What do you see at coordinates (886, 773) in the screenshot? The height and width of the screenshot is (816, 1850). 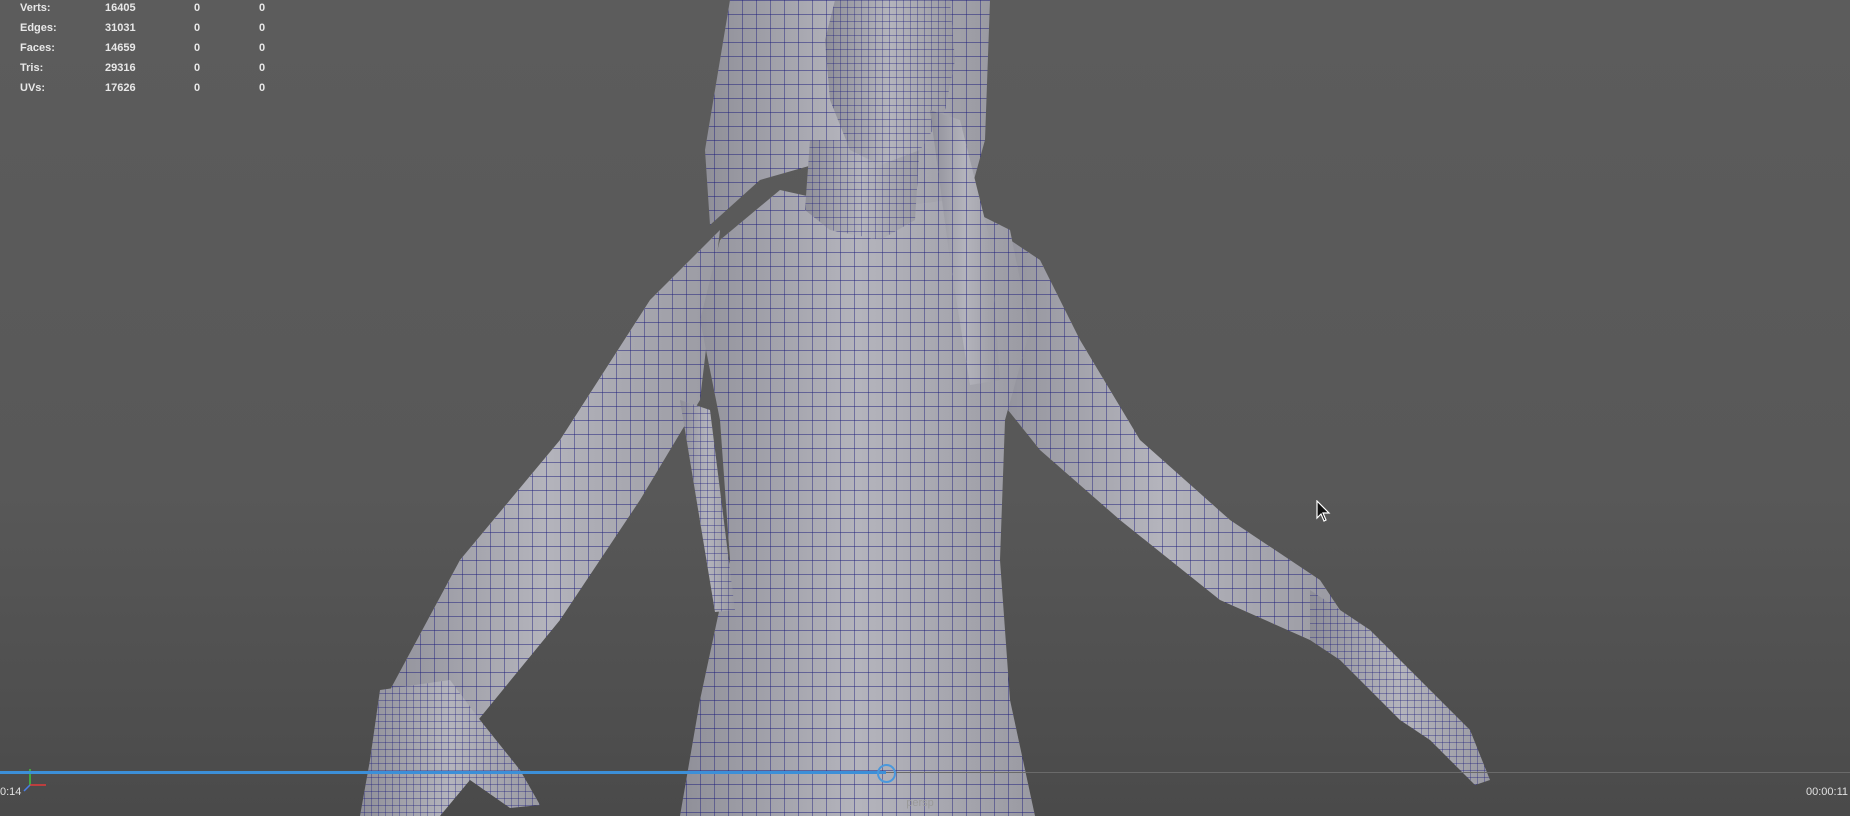 I see `timeline-scrub-handle` at bounding box center [886, 773].